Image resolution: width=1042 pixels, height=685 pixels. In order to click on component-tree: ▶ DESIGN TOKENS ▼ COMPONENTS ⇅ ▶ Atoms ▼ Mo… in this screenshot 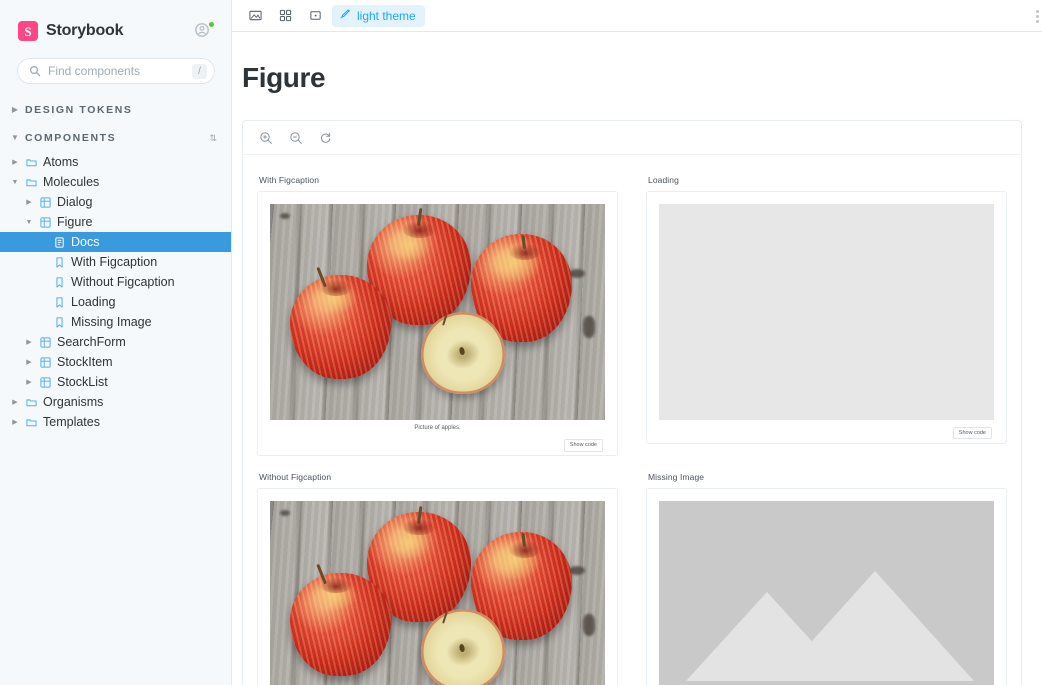, I will do `click(115, 258)`.